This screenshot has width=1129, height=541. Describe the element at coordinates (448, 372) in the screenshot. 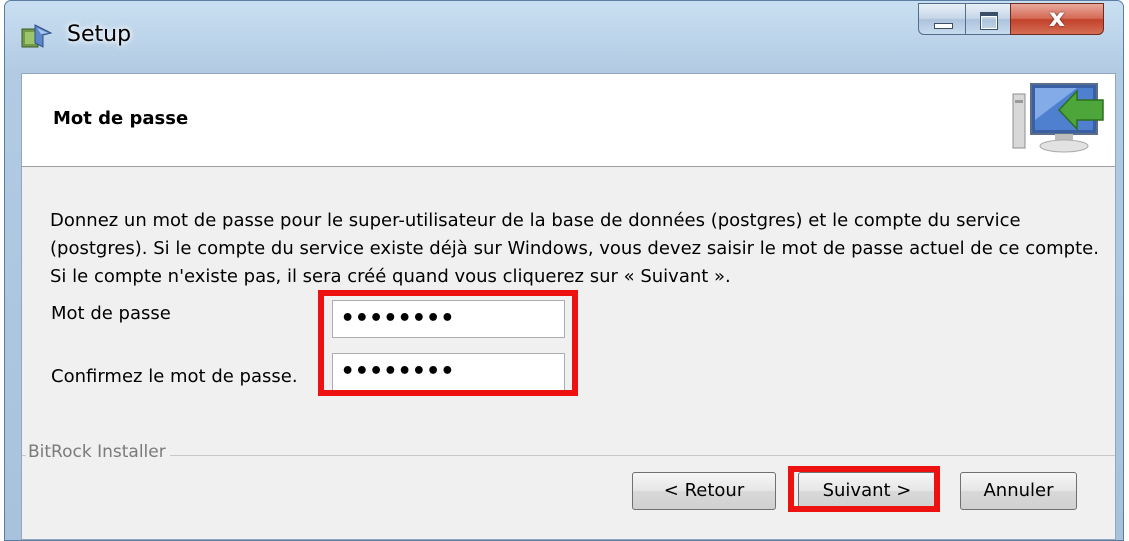

I see `confirm-password-field: ••••••••` at that location.